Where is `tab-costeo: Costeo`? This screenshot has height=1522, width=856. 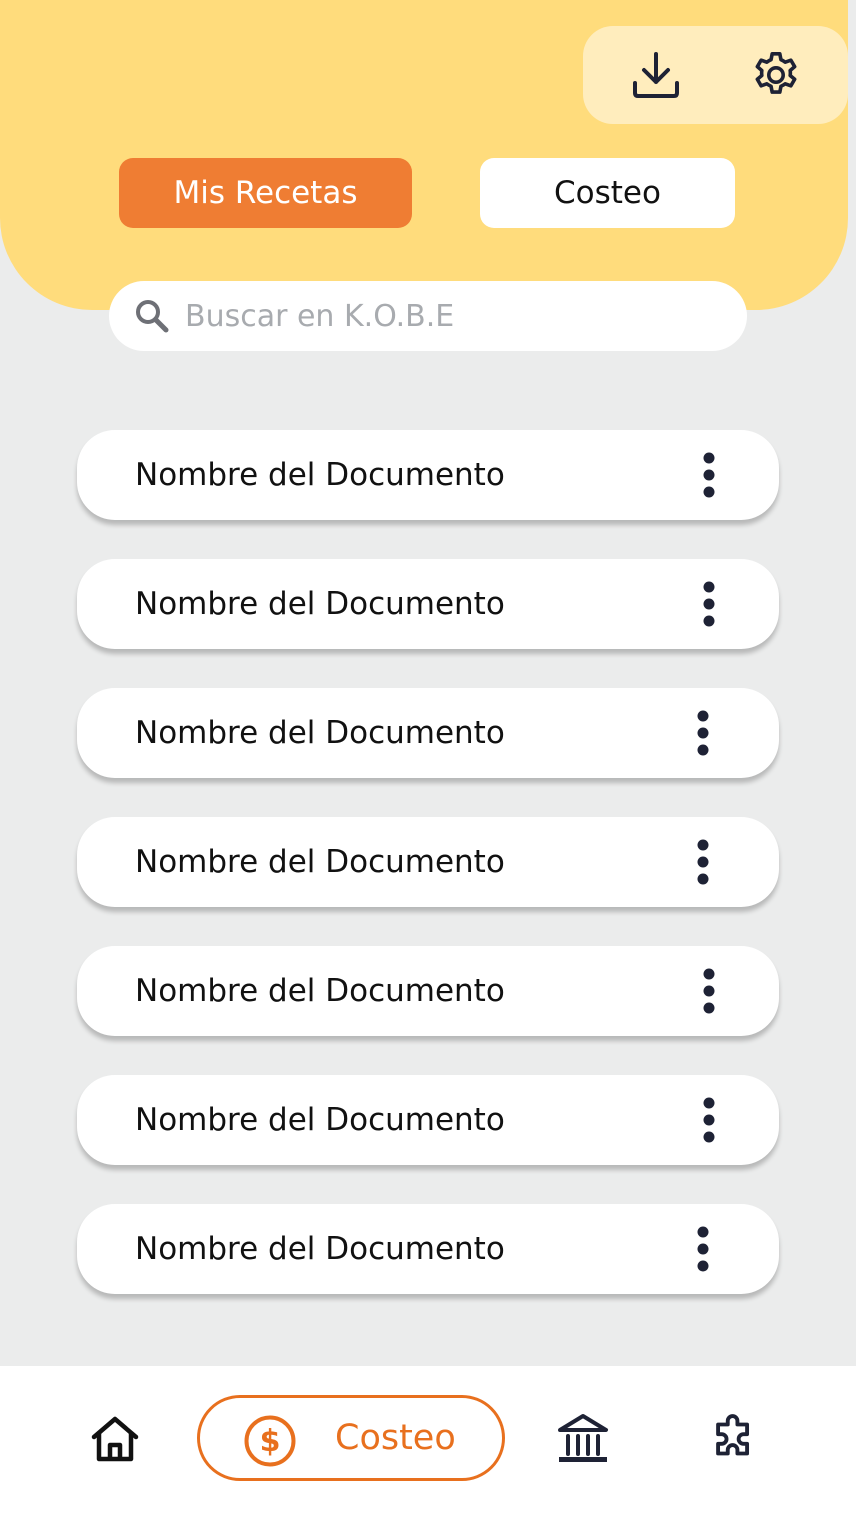
tab-costeo: Costeo is located at coordinates (607, 193).